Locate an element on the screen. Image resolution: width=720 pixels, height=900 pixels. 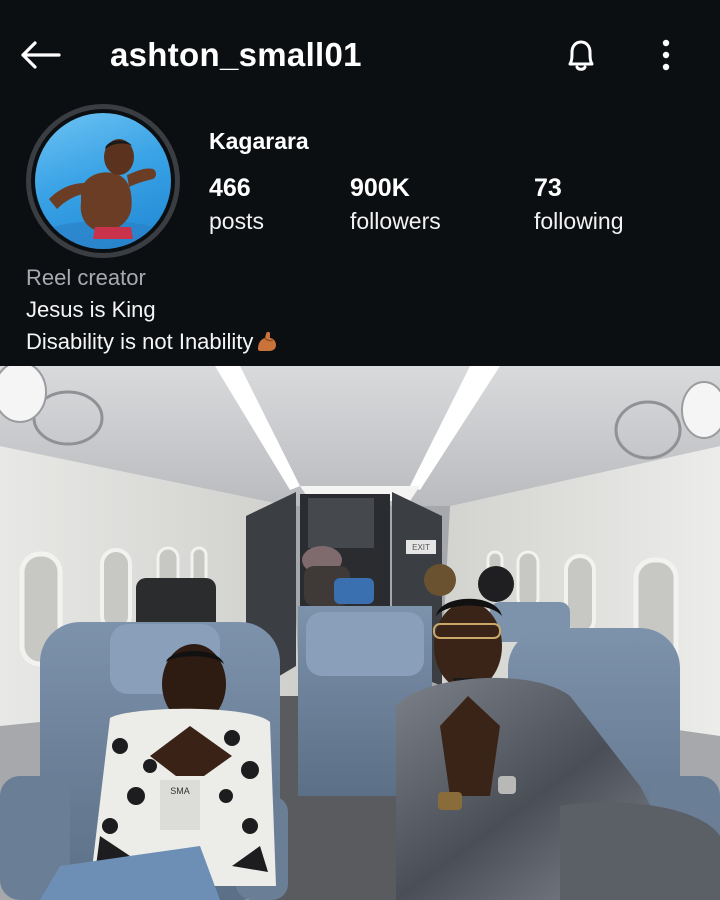
following-label: following is located at coordinates (579, 221).